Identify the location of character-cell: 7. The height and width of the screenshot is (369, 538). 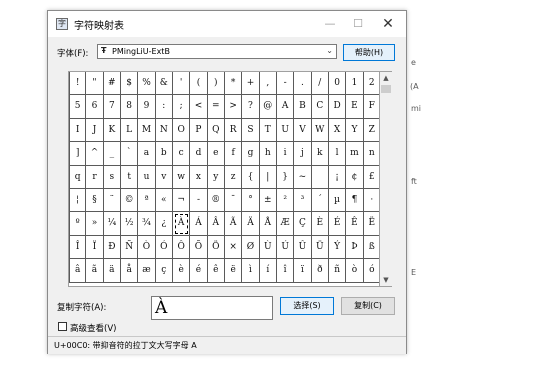
(112, 107).